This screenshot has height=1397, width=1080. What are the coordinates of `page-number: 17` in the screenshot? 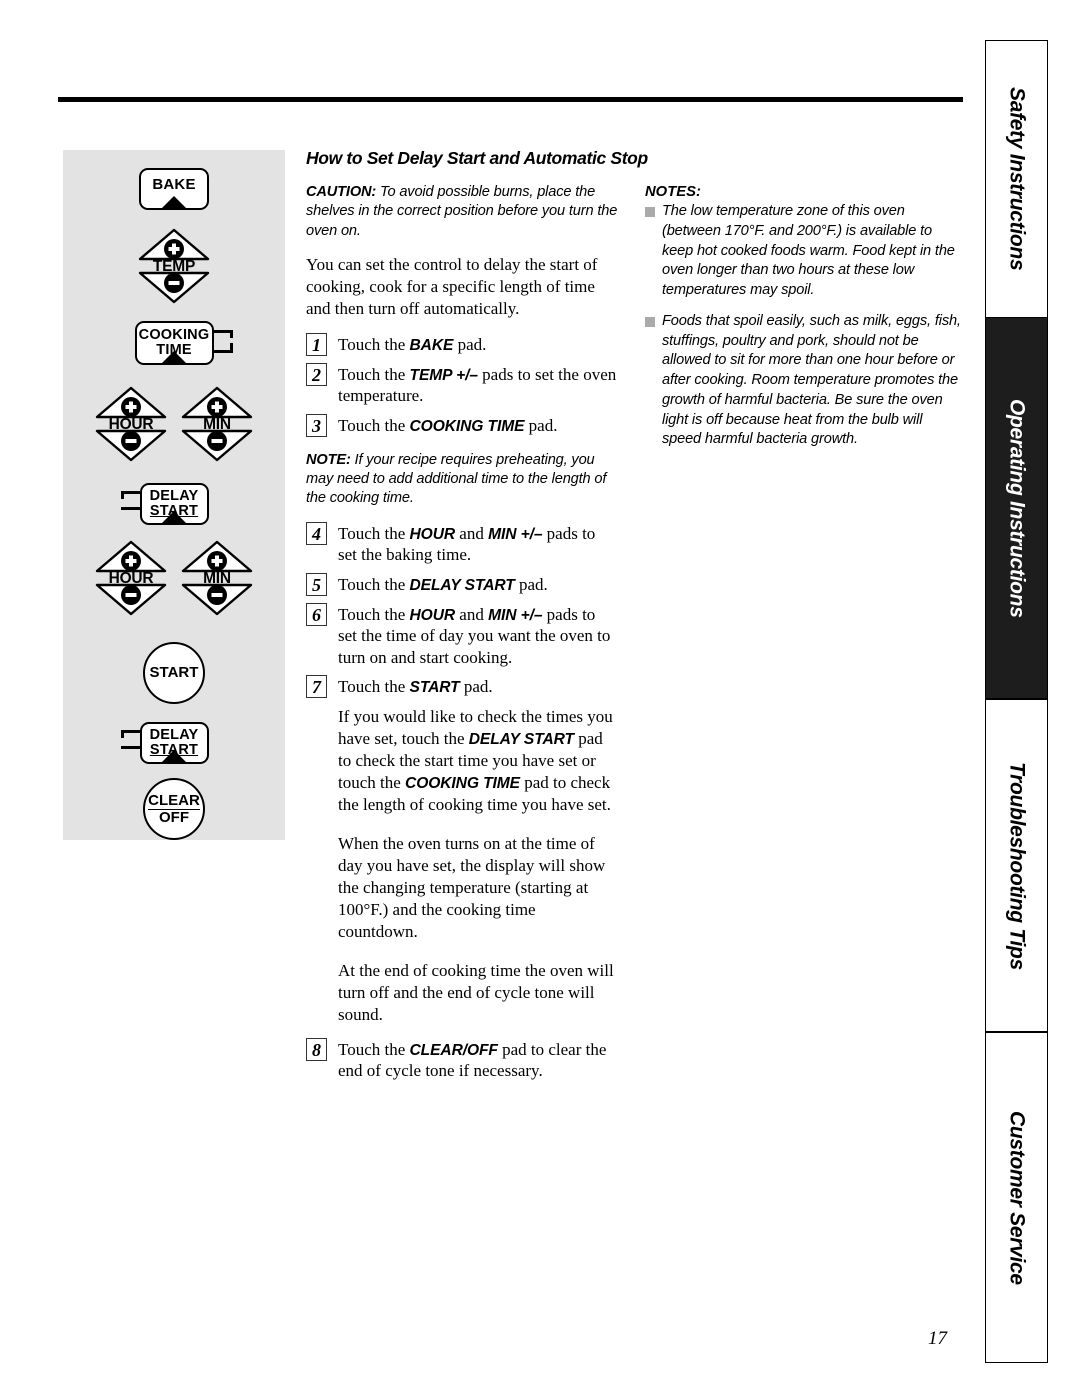 It's located at (937, 1338).